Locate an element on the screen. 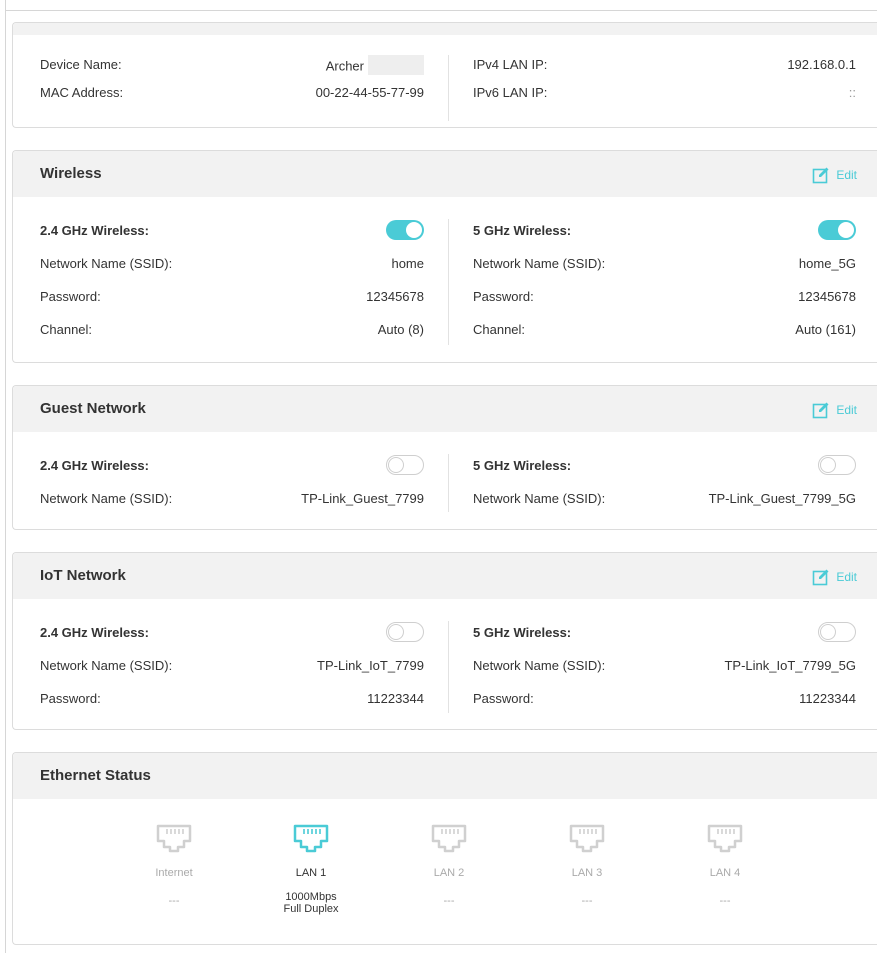  wireless-edit-label: Edit is located at coordinates (846, 175).